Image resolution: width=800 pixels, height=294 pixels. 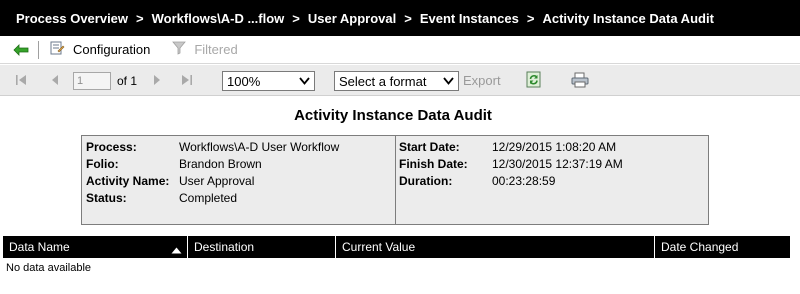 What do you see at coordinates (393, 115) in the screenshot?
I see `report-title: Activity Instance Data Audit` at bounding box center [393, 115].